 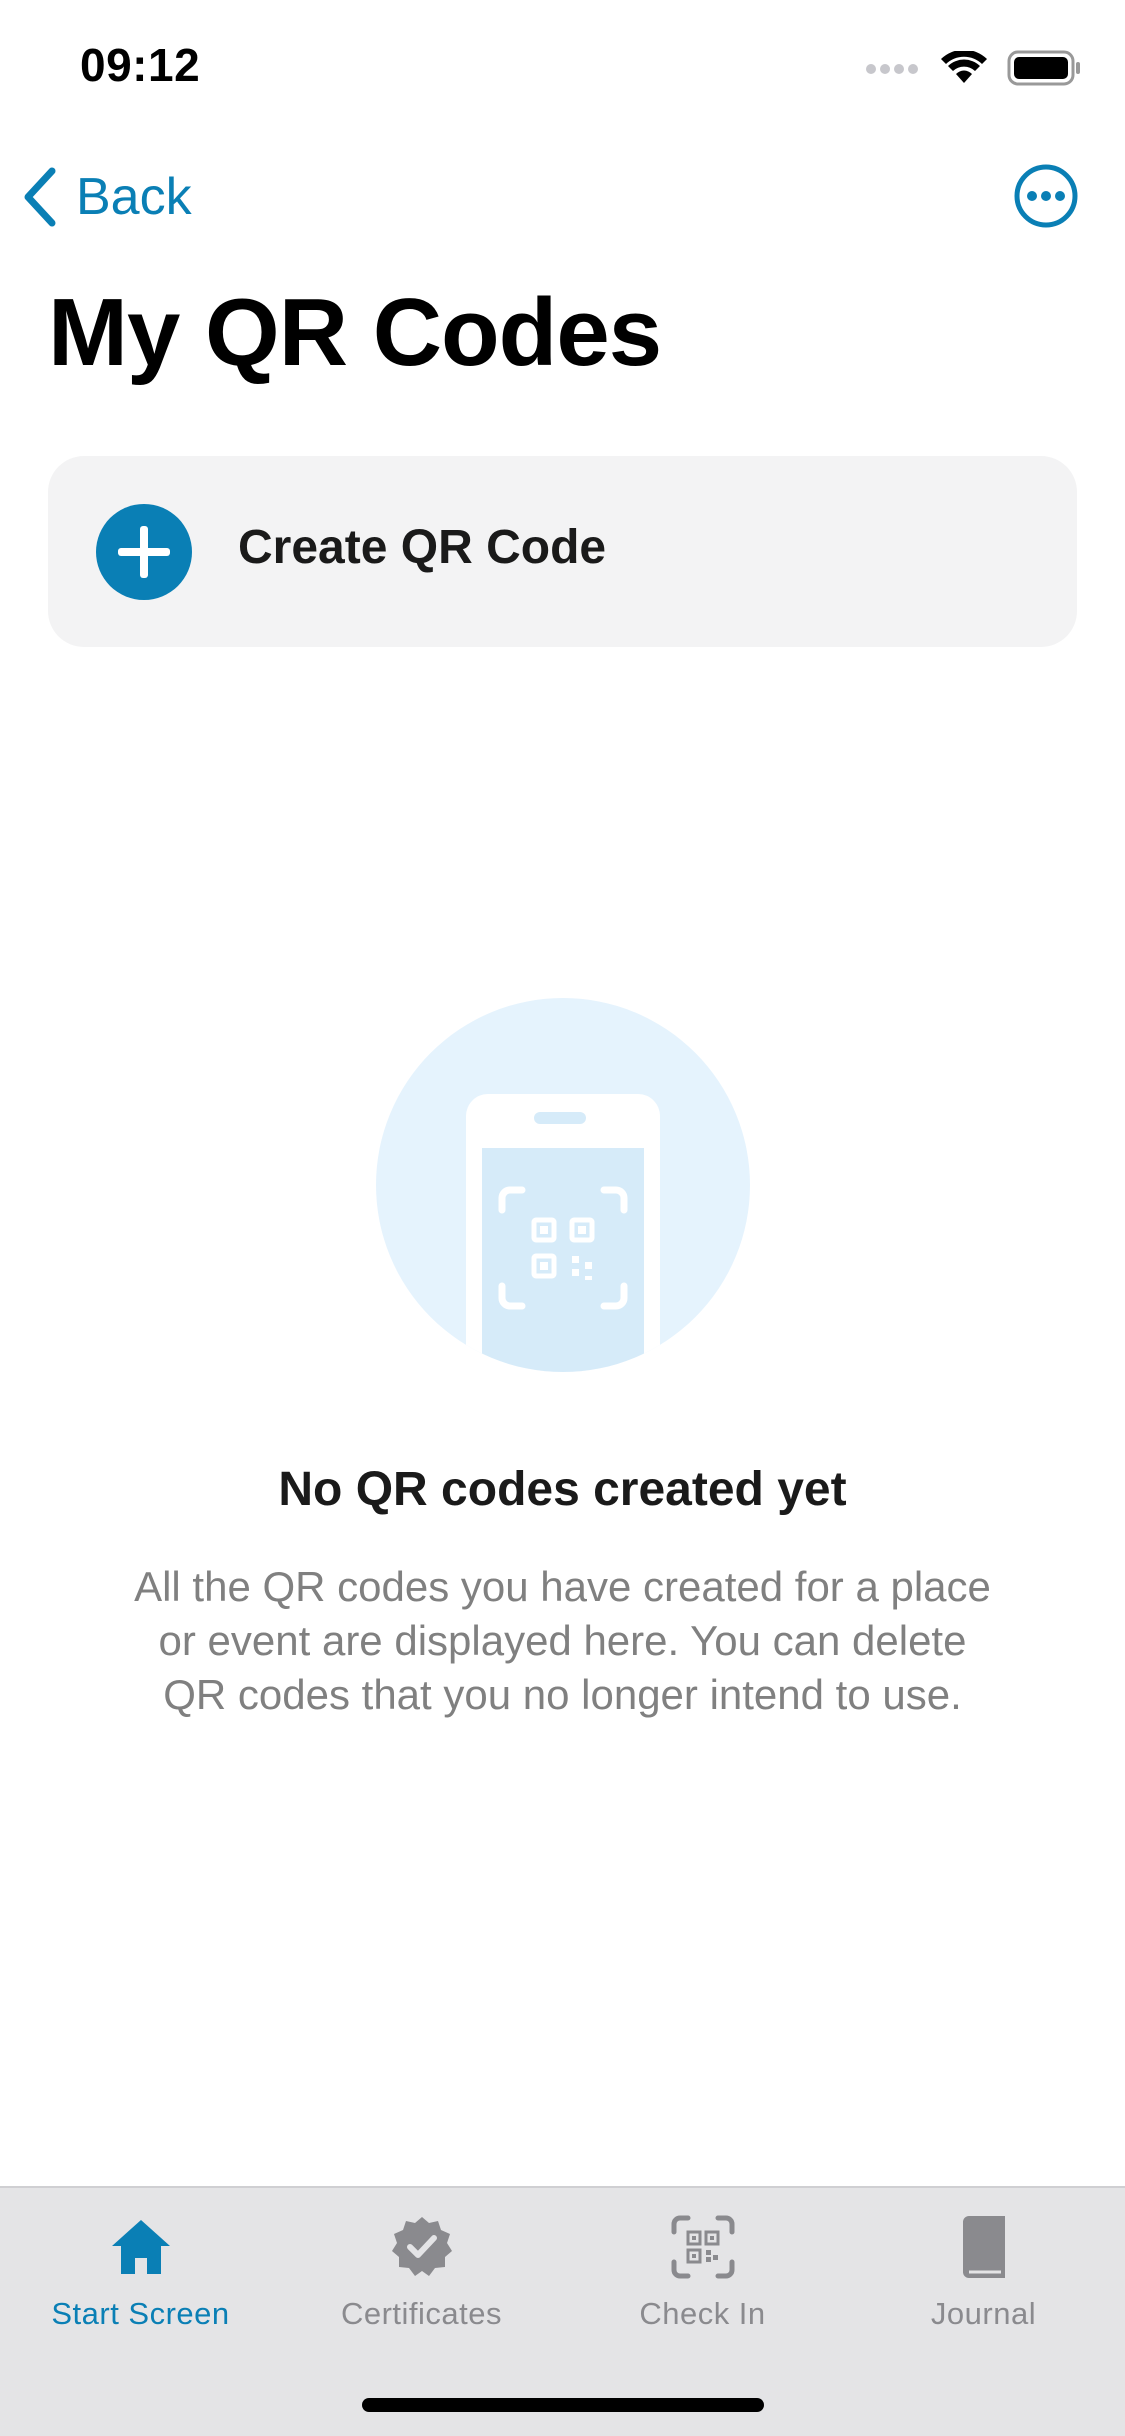 I want to click on back-label: Back, so click(x=134, y=197).